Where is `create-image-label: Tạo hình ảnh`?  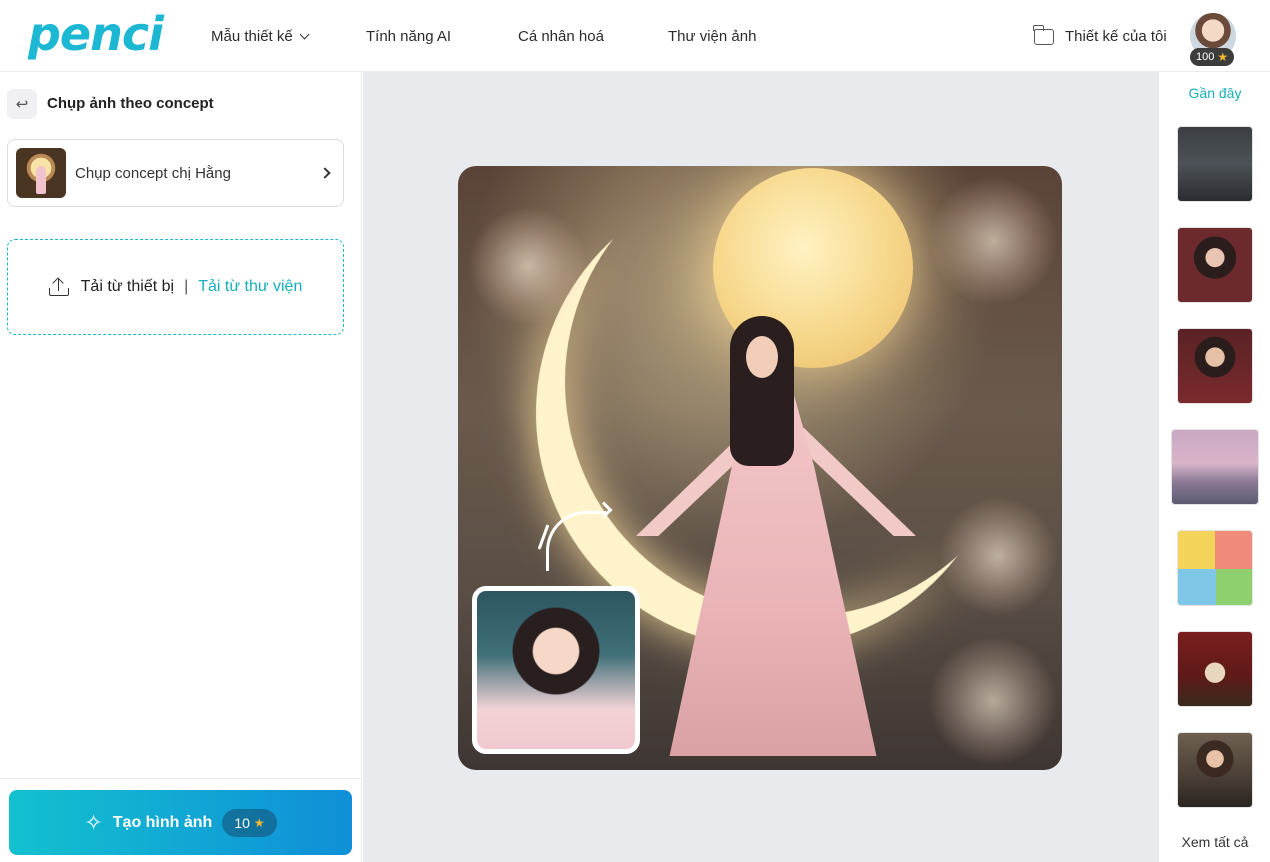 create-image-label: Tạo hình ảnh is located at coordinates (162, 822).